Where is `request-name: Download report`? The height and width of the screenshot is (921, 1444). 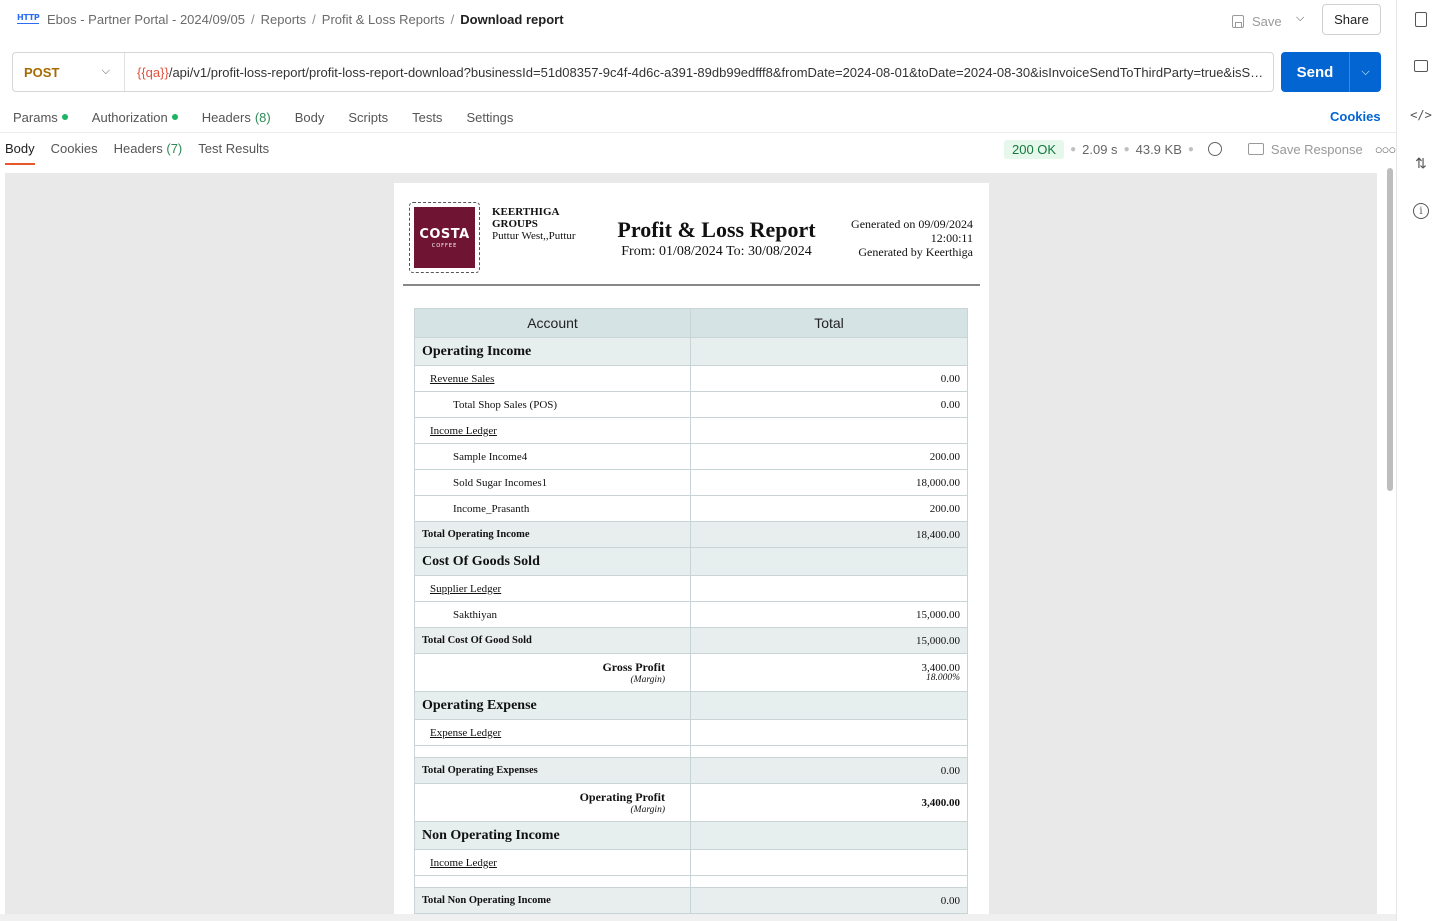 request-name: Download report is located at coordinates (511, 19).